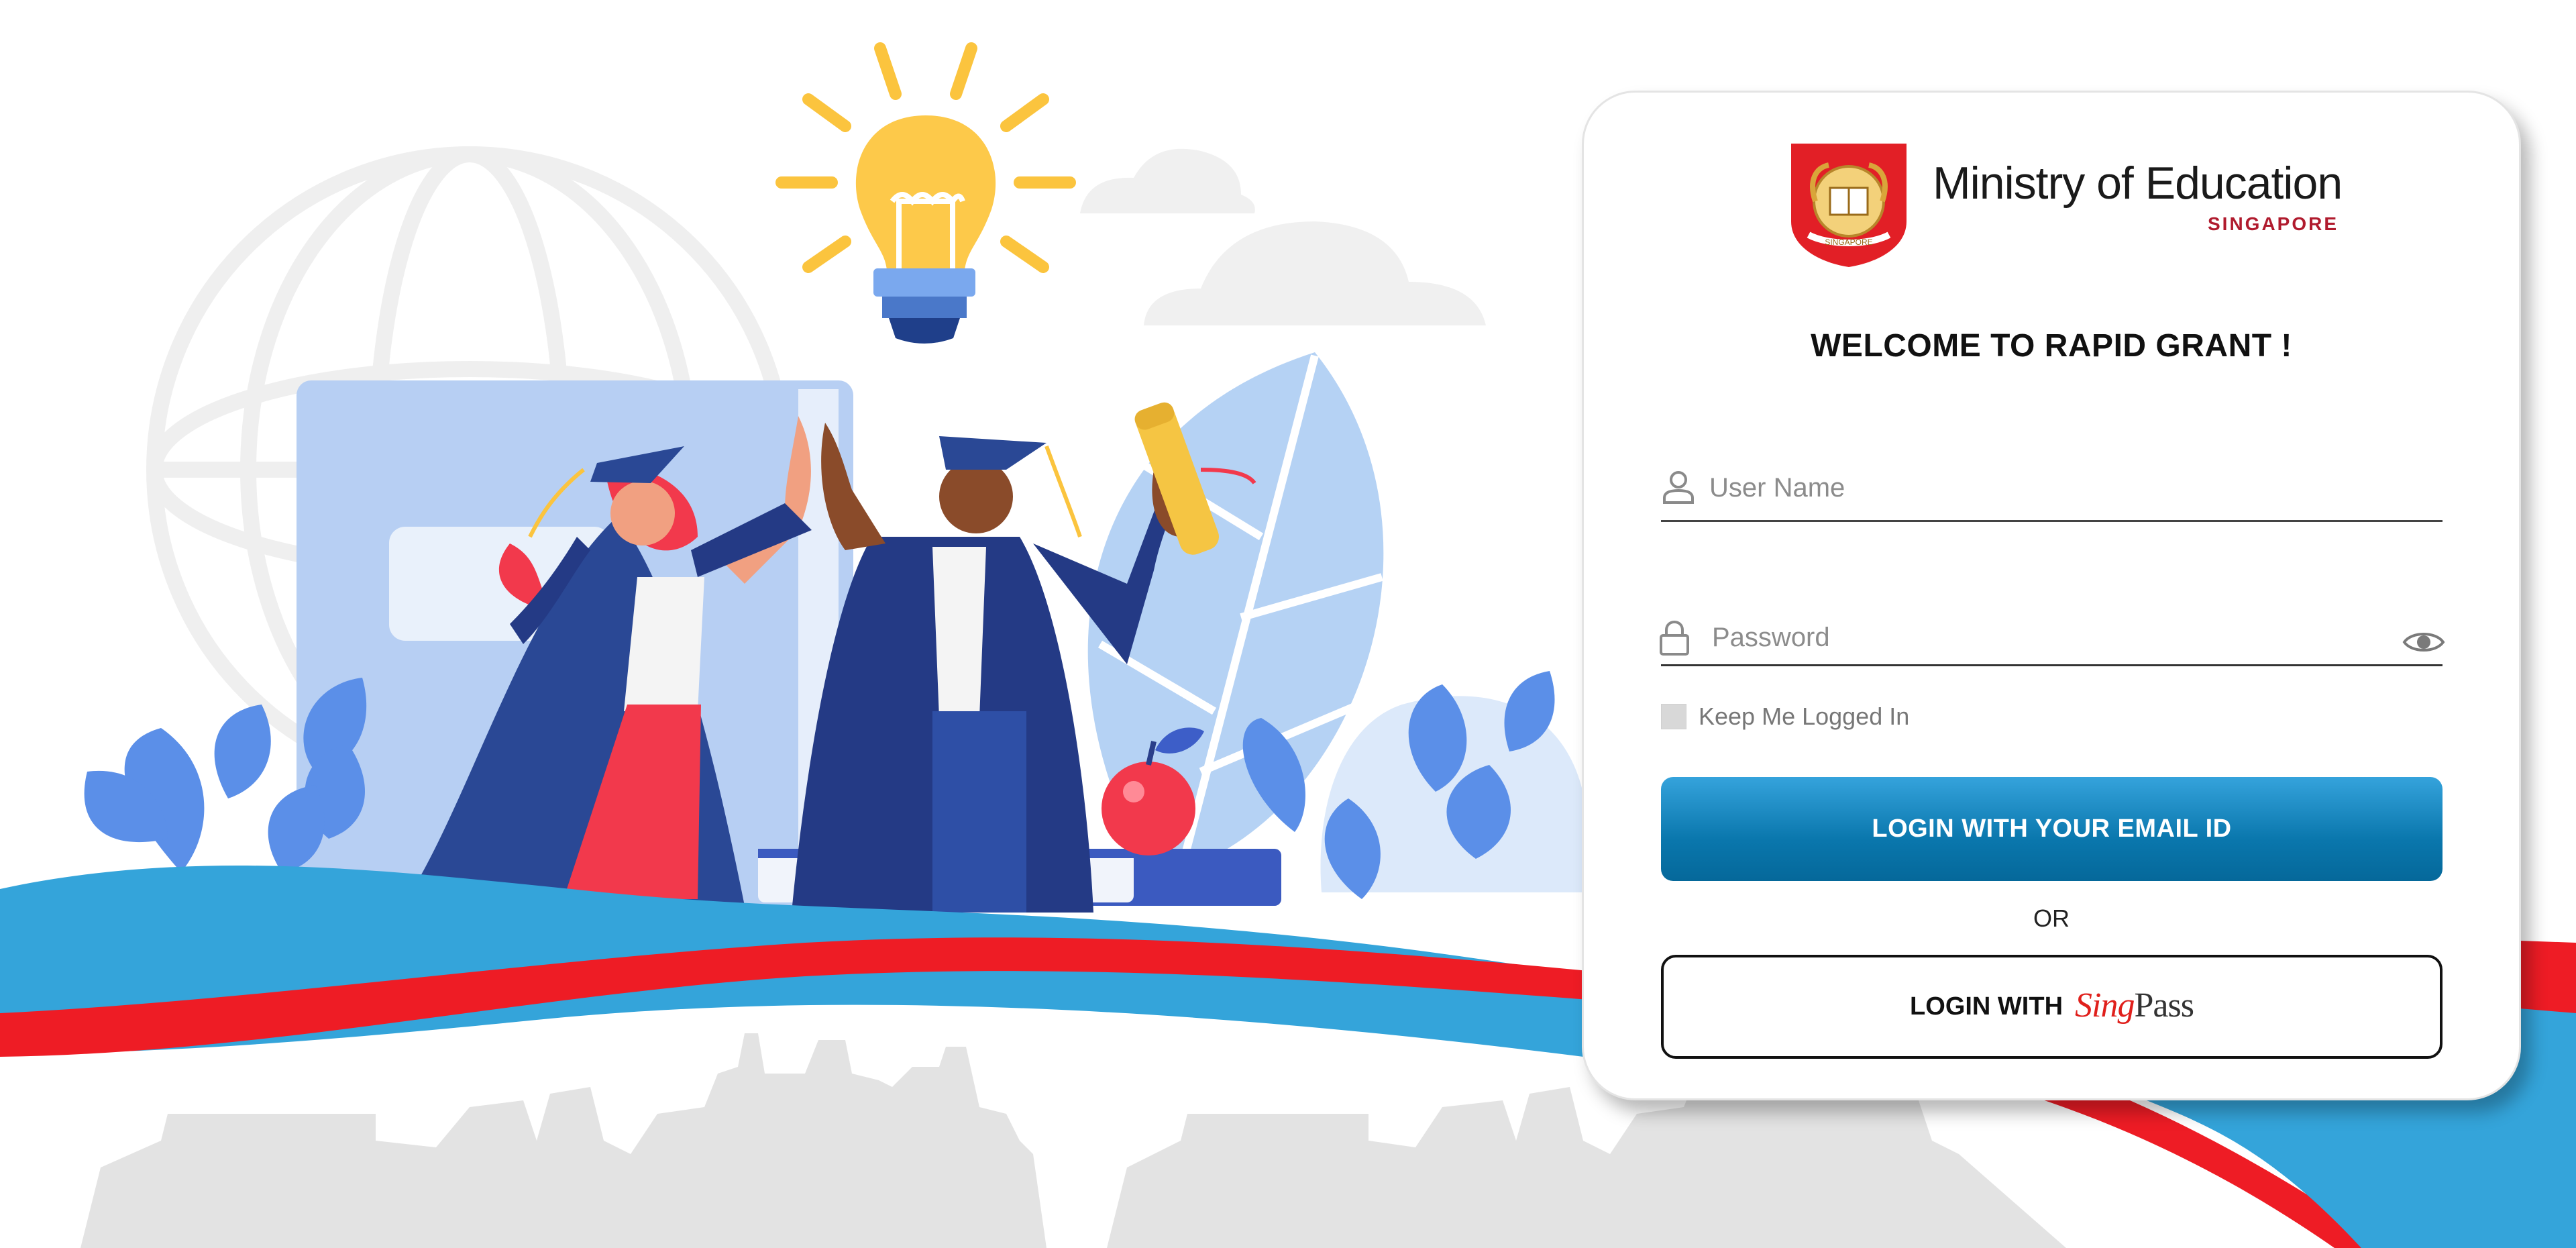 The width and height of the screenshot is (2576, 1248). I want to click on login-singpass-button: LOGIN WITH SingPass, so click(2052, 1007).